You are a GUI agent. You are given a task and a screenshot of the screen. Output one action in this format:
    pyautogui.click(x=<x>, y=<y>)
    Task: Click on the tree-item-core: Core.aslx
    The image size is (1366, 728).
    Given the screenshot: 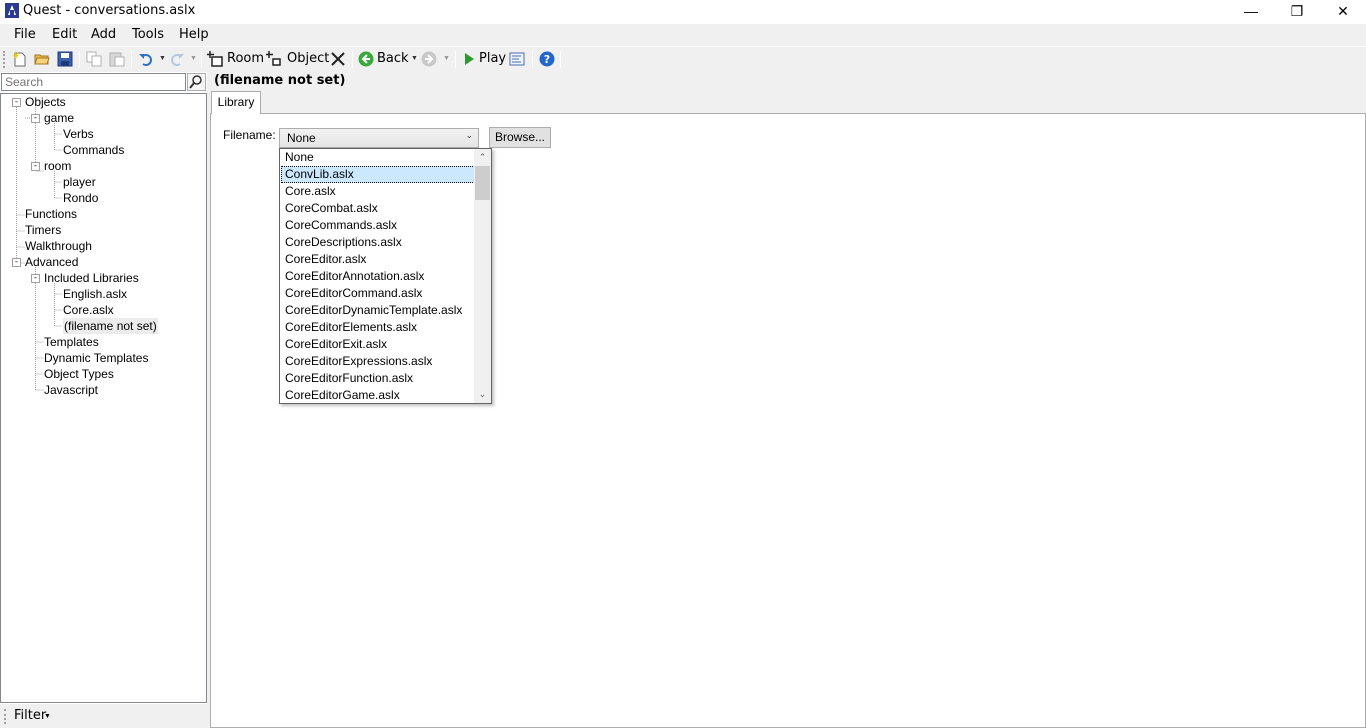 What is the action you would take?
    pyautogui.click(x=88, y=310)
    